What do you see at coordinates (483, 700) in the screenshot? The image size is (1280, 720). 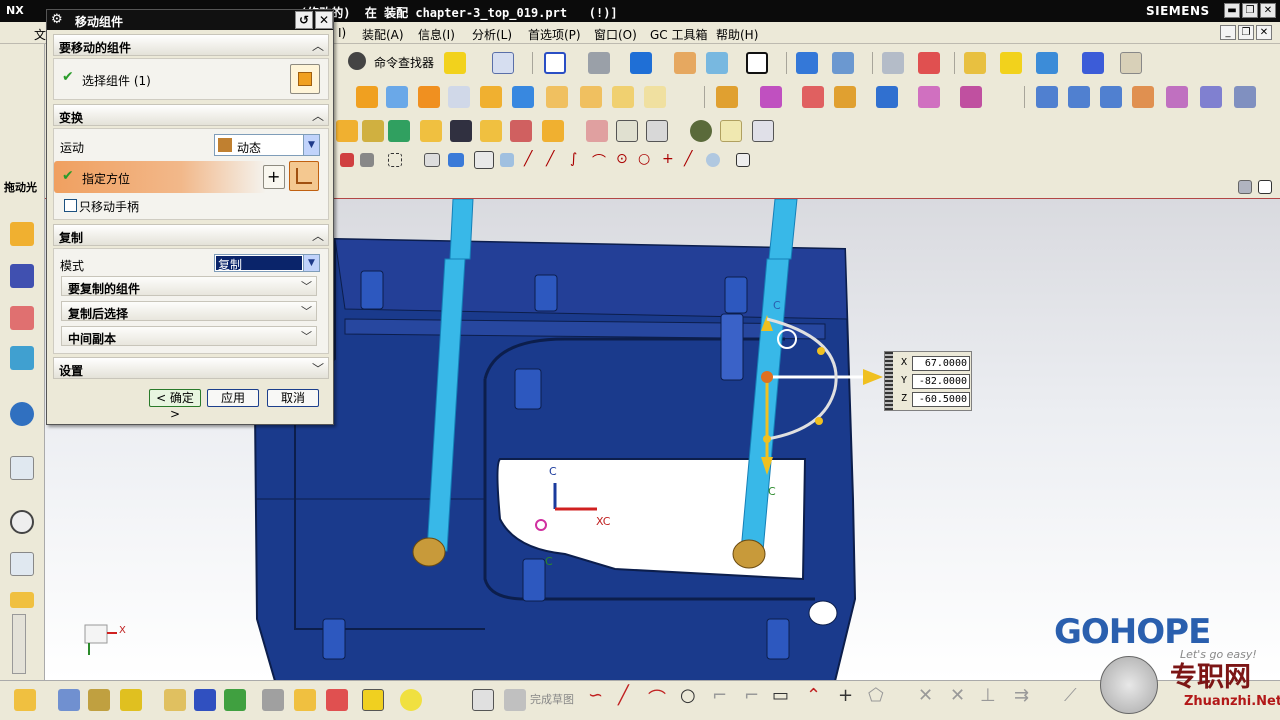 I see `sketch-icon` at bounding box center [483, 700].